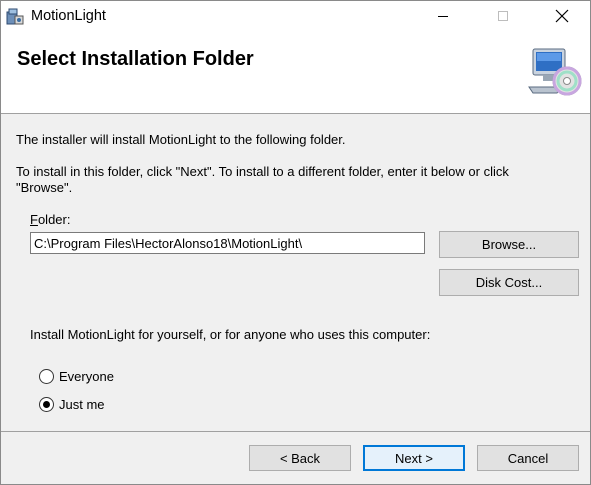  What do you see at coordinates (414, 458) in the screenshot?
I see `next-button: Next >` at bounding box center [414, 458].